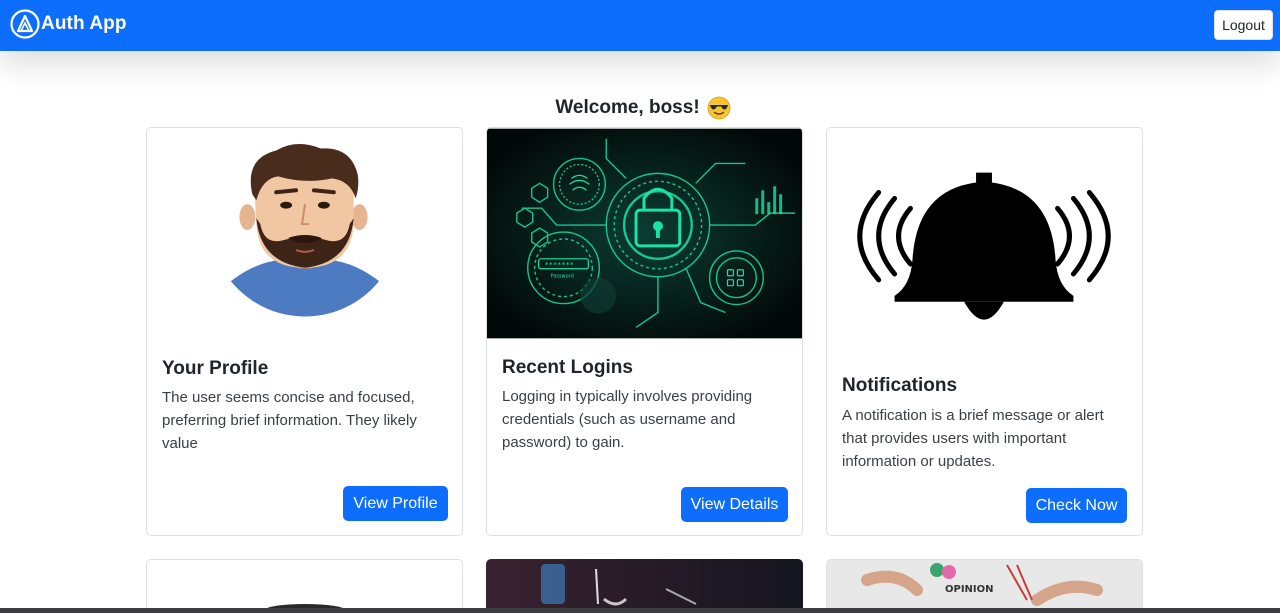  What do you see at coordinates (900, 385) in the screenshot?
I see `notifications-title: Notifications` at bounding box center [900, 385].